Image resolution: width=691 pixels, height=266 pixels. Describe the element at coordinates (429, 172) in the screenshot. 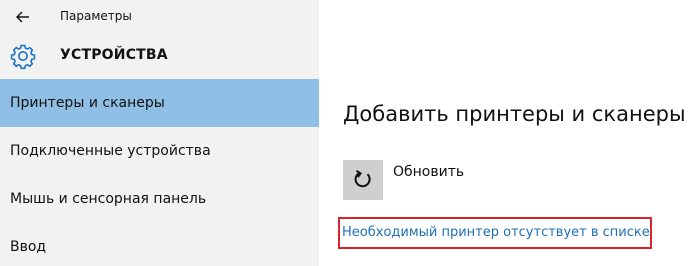

I see `refresh-label: Обновить` at that location.